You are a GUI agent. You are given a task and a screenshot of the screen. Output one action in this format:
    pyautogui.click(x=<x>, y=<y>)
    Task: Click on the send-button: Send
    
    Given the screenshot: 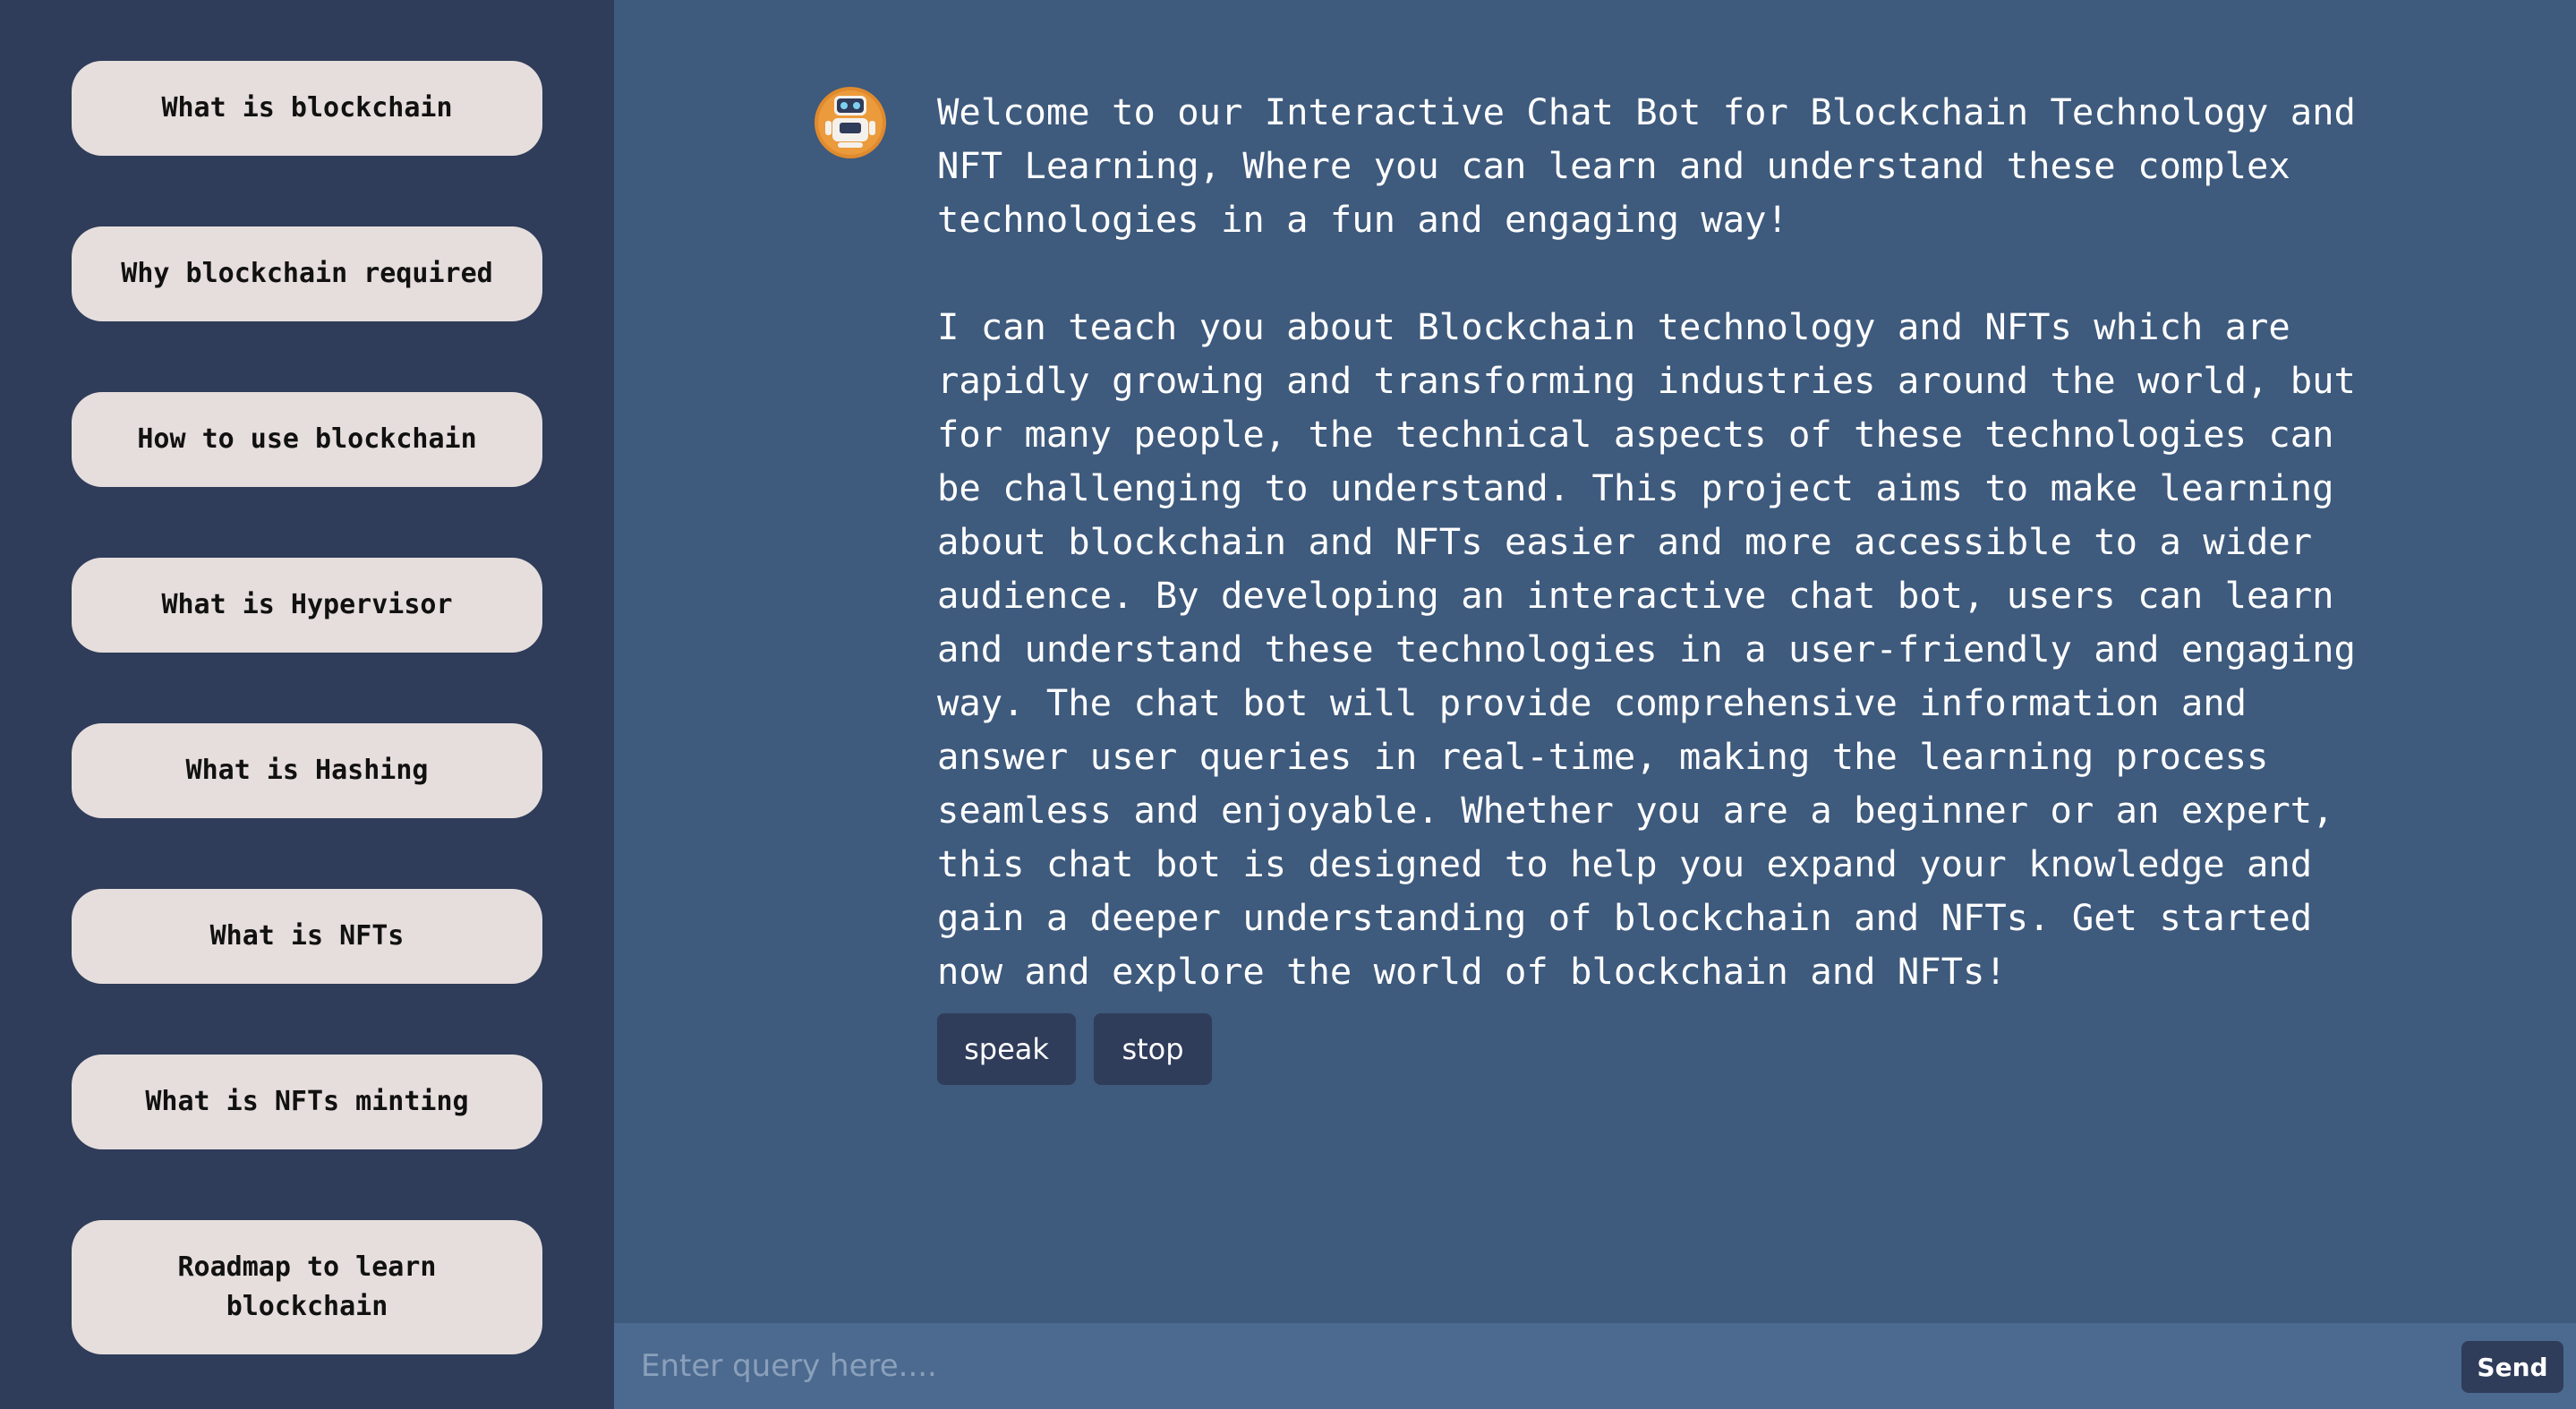 What is the action you would take?
    pyautogui.click(x=2512, y=1367)
    